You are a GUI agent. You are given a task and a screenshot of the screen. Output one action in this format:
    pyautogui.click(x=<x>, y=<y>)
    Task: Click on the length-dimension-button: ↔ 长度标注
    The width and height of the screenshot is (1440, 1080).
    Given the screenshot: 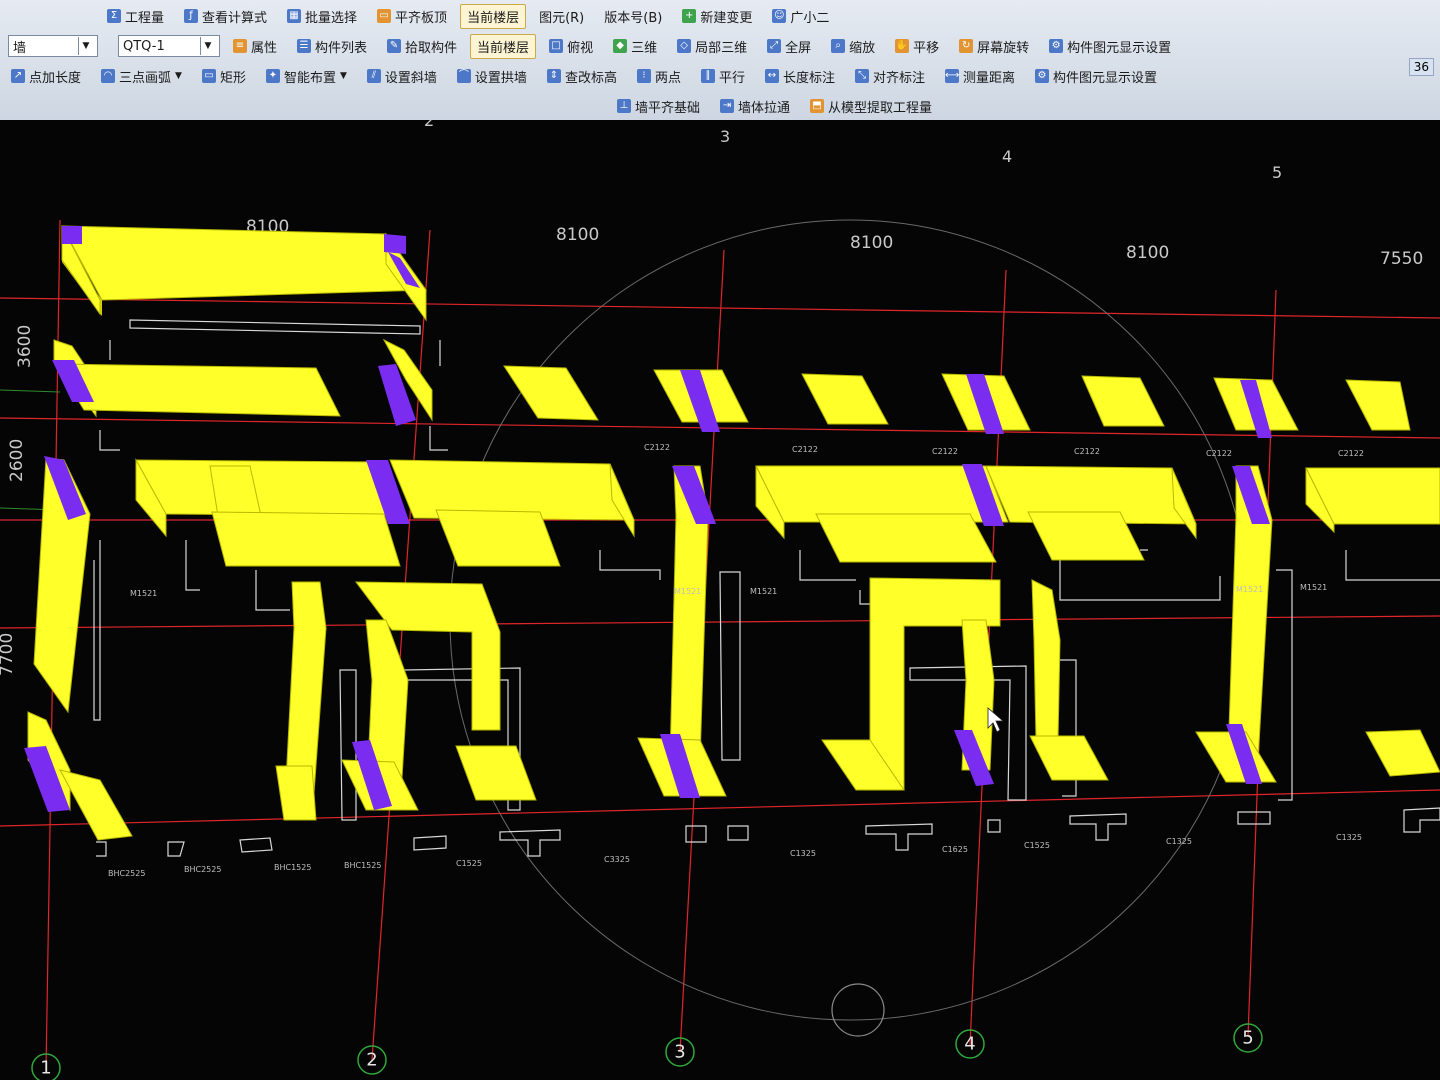 What is the action you would take?
    pyautogui.click(x=800, y=76)
    